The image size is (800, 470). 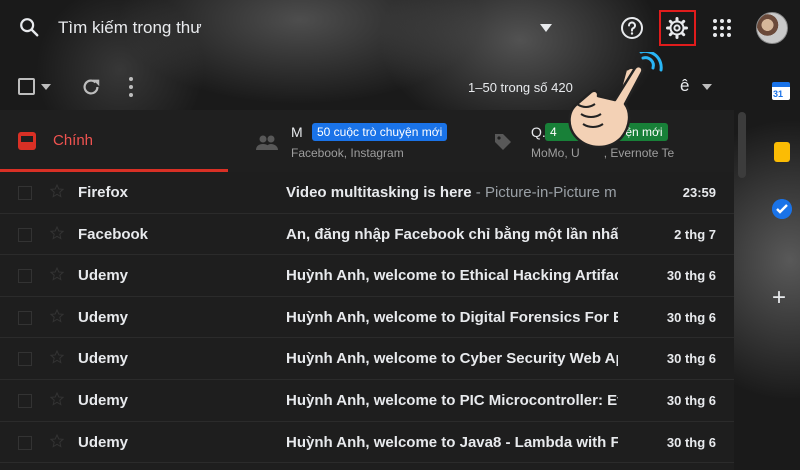 I want to click on top-bar: Tìm kiếm trong thư, so click(x=400, y=29).